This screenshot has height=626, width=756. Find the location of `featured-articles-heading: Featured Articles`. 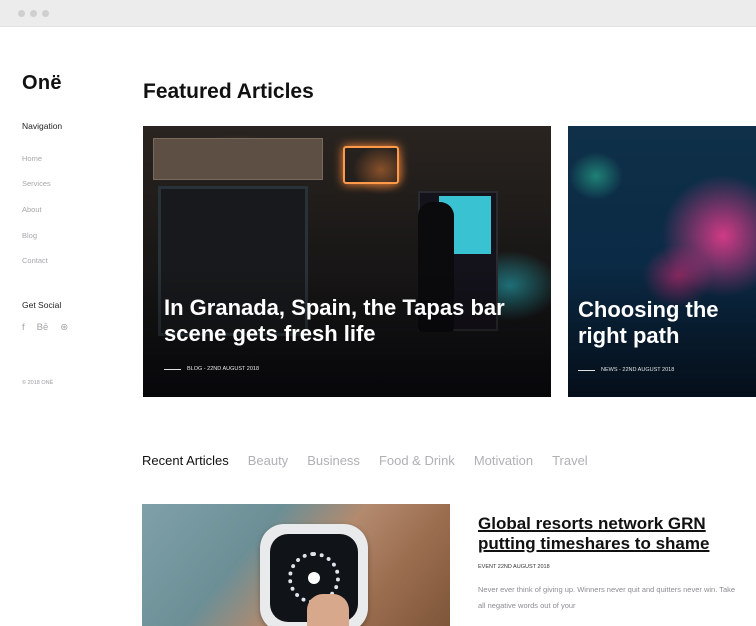

featured-articles-heading: Featured Articles is located at coordinates (228, 91).